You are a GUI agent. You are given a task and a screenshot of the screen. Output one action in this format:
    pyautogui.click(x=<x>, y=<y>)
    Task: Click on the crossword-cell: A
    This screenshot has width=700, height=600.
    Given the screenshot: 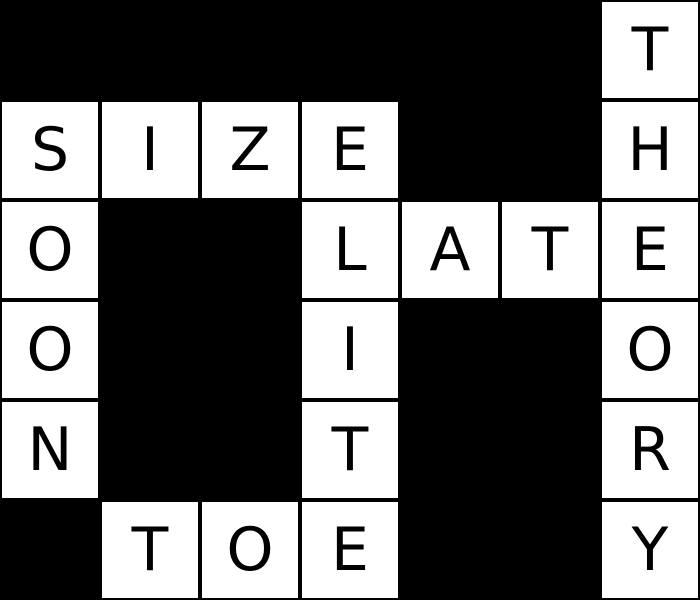 What is the action you would take?
    pyautogui.click(x=450, y=250)
    